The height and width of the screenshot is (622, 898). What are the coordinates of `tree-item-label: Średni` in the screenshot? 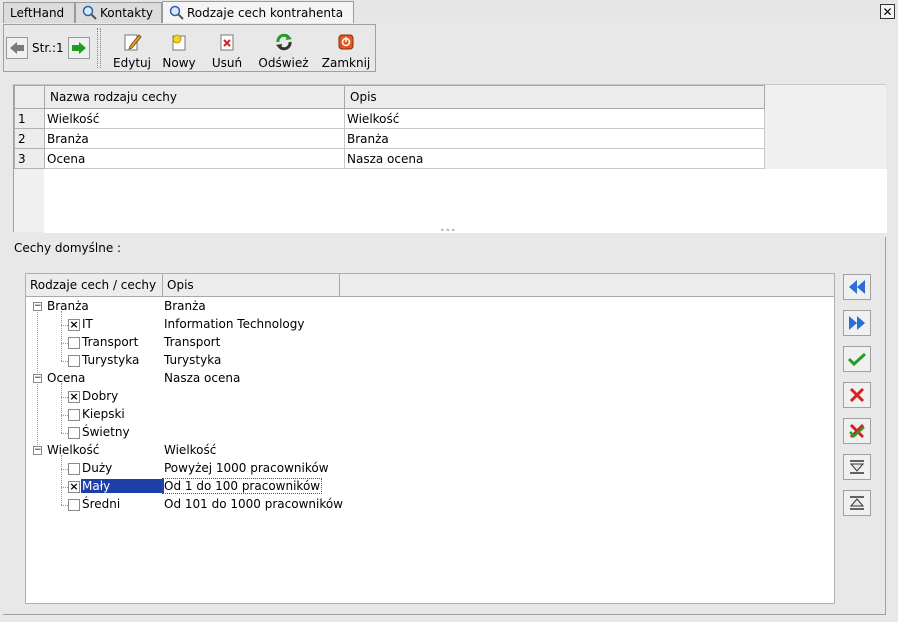 It's located at (101, 504).